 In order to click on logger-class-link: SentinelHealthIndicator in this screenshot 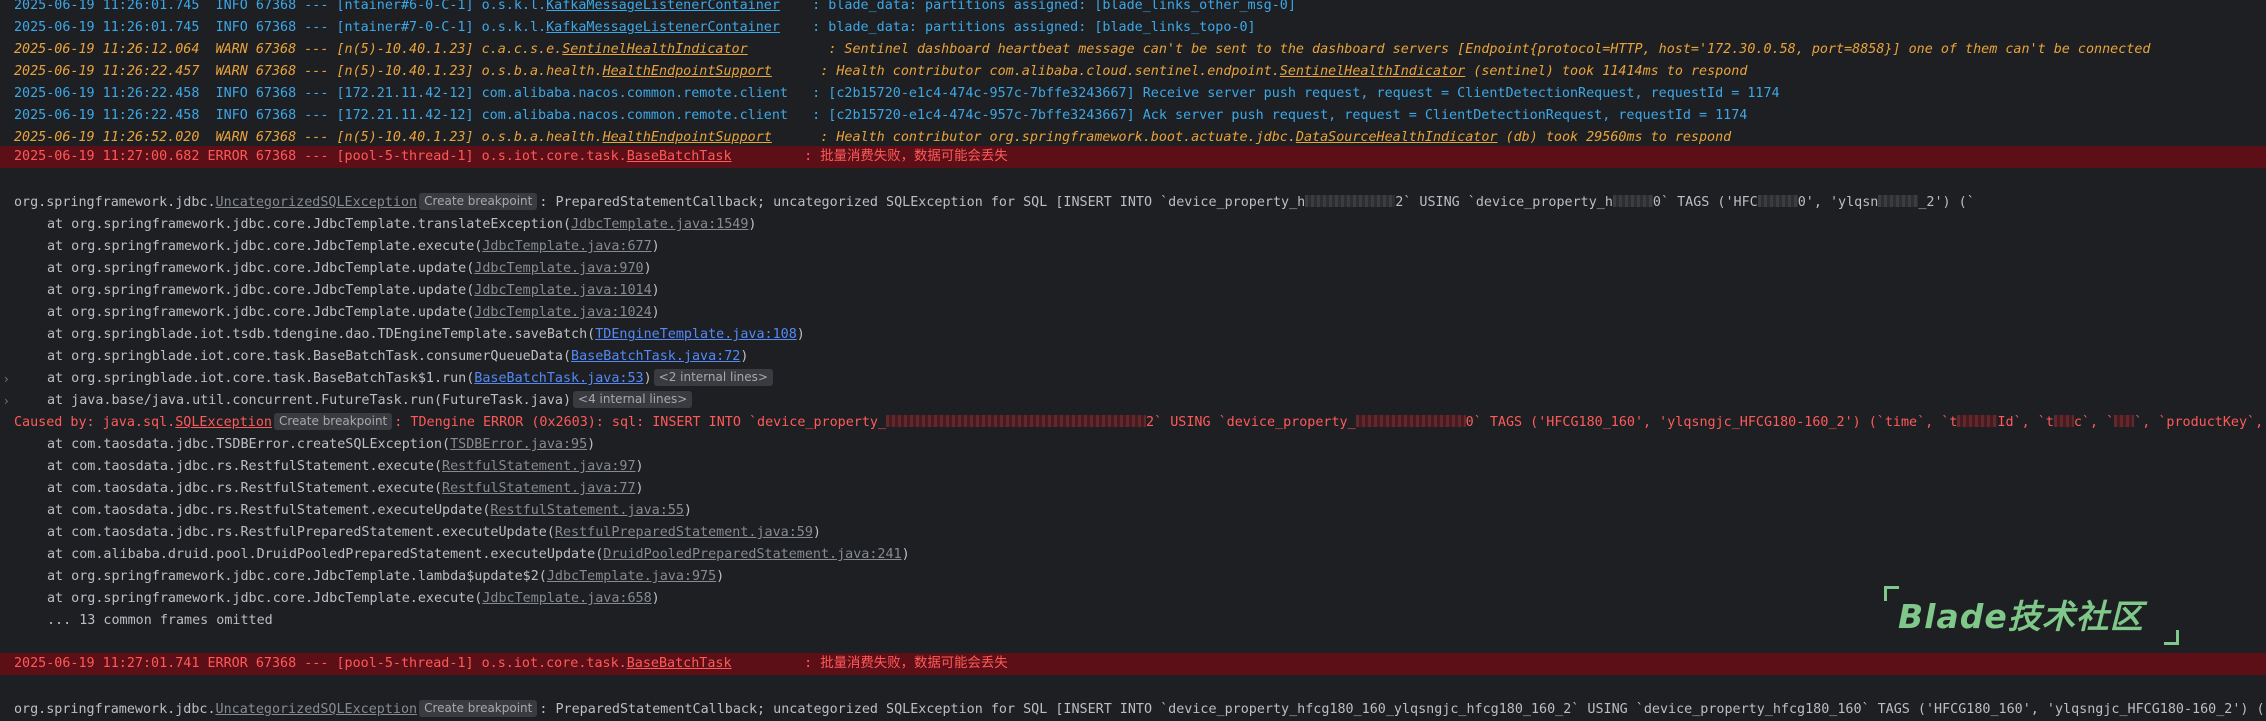, I will do `click(654, 49)`.